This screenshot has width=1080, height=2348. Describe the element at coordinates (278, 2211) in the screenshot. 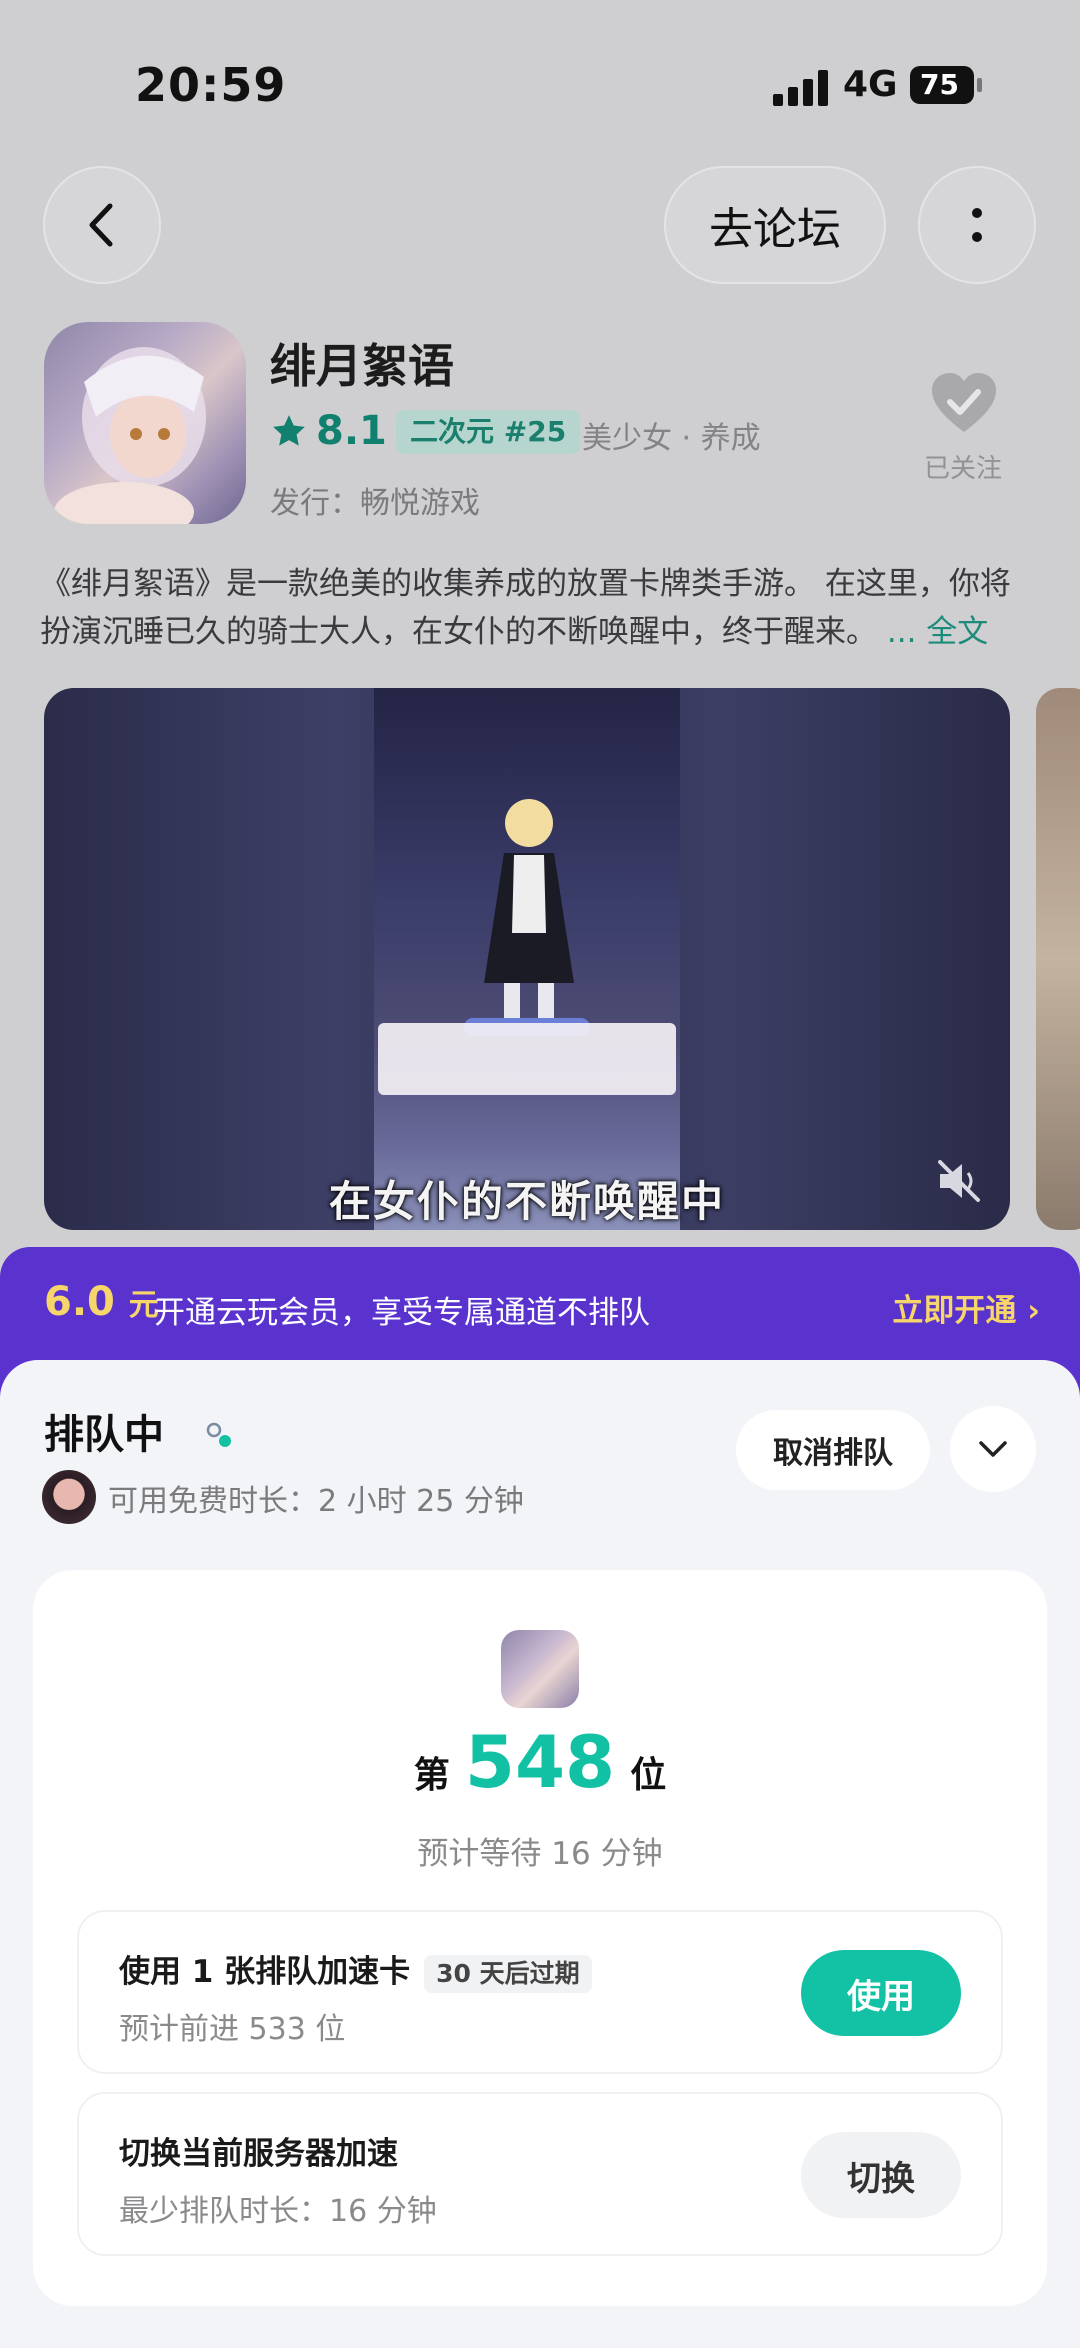

I see `switch-server-subtitle: 最少排队时长：16 分钟` at that location.